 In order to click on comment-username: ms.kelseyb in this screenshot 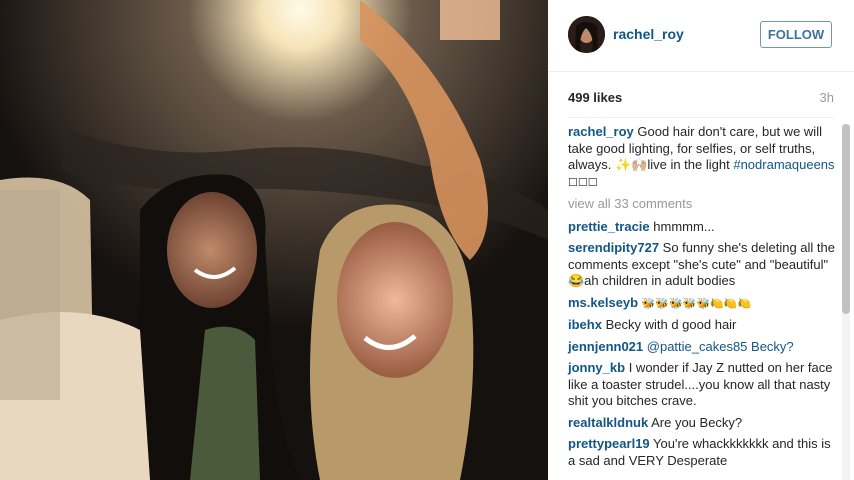, I will do `click(603, 302)`.